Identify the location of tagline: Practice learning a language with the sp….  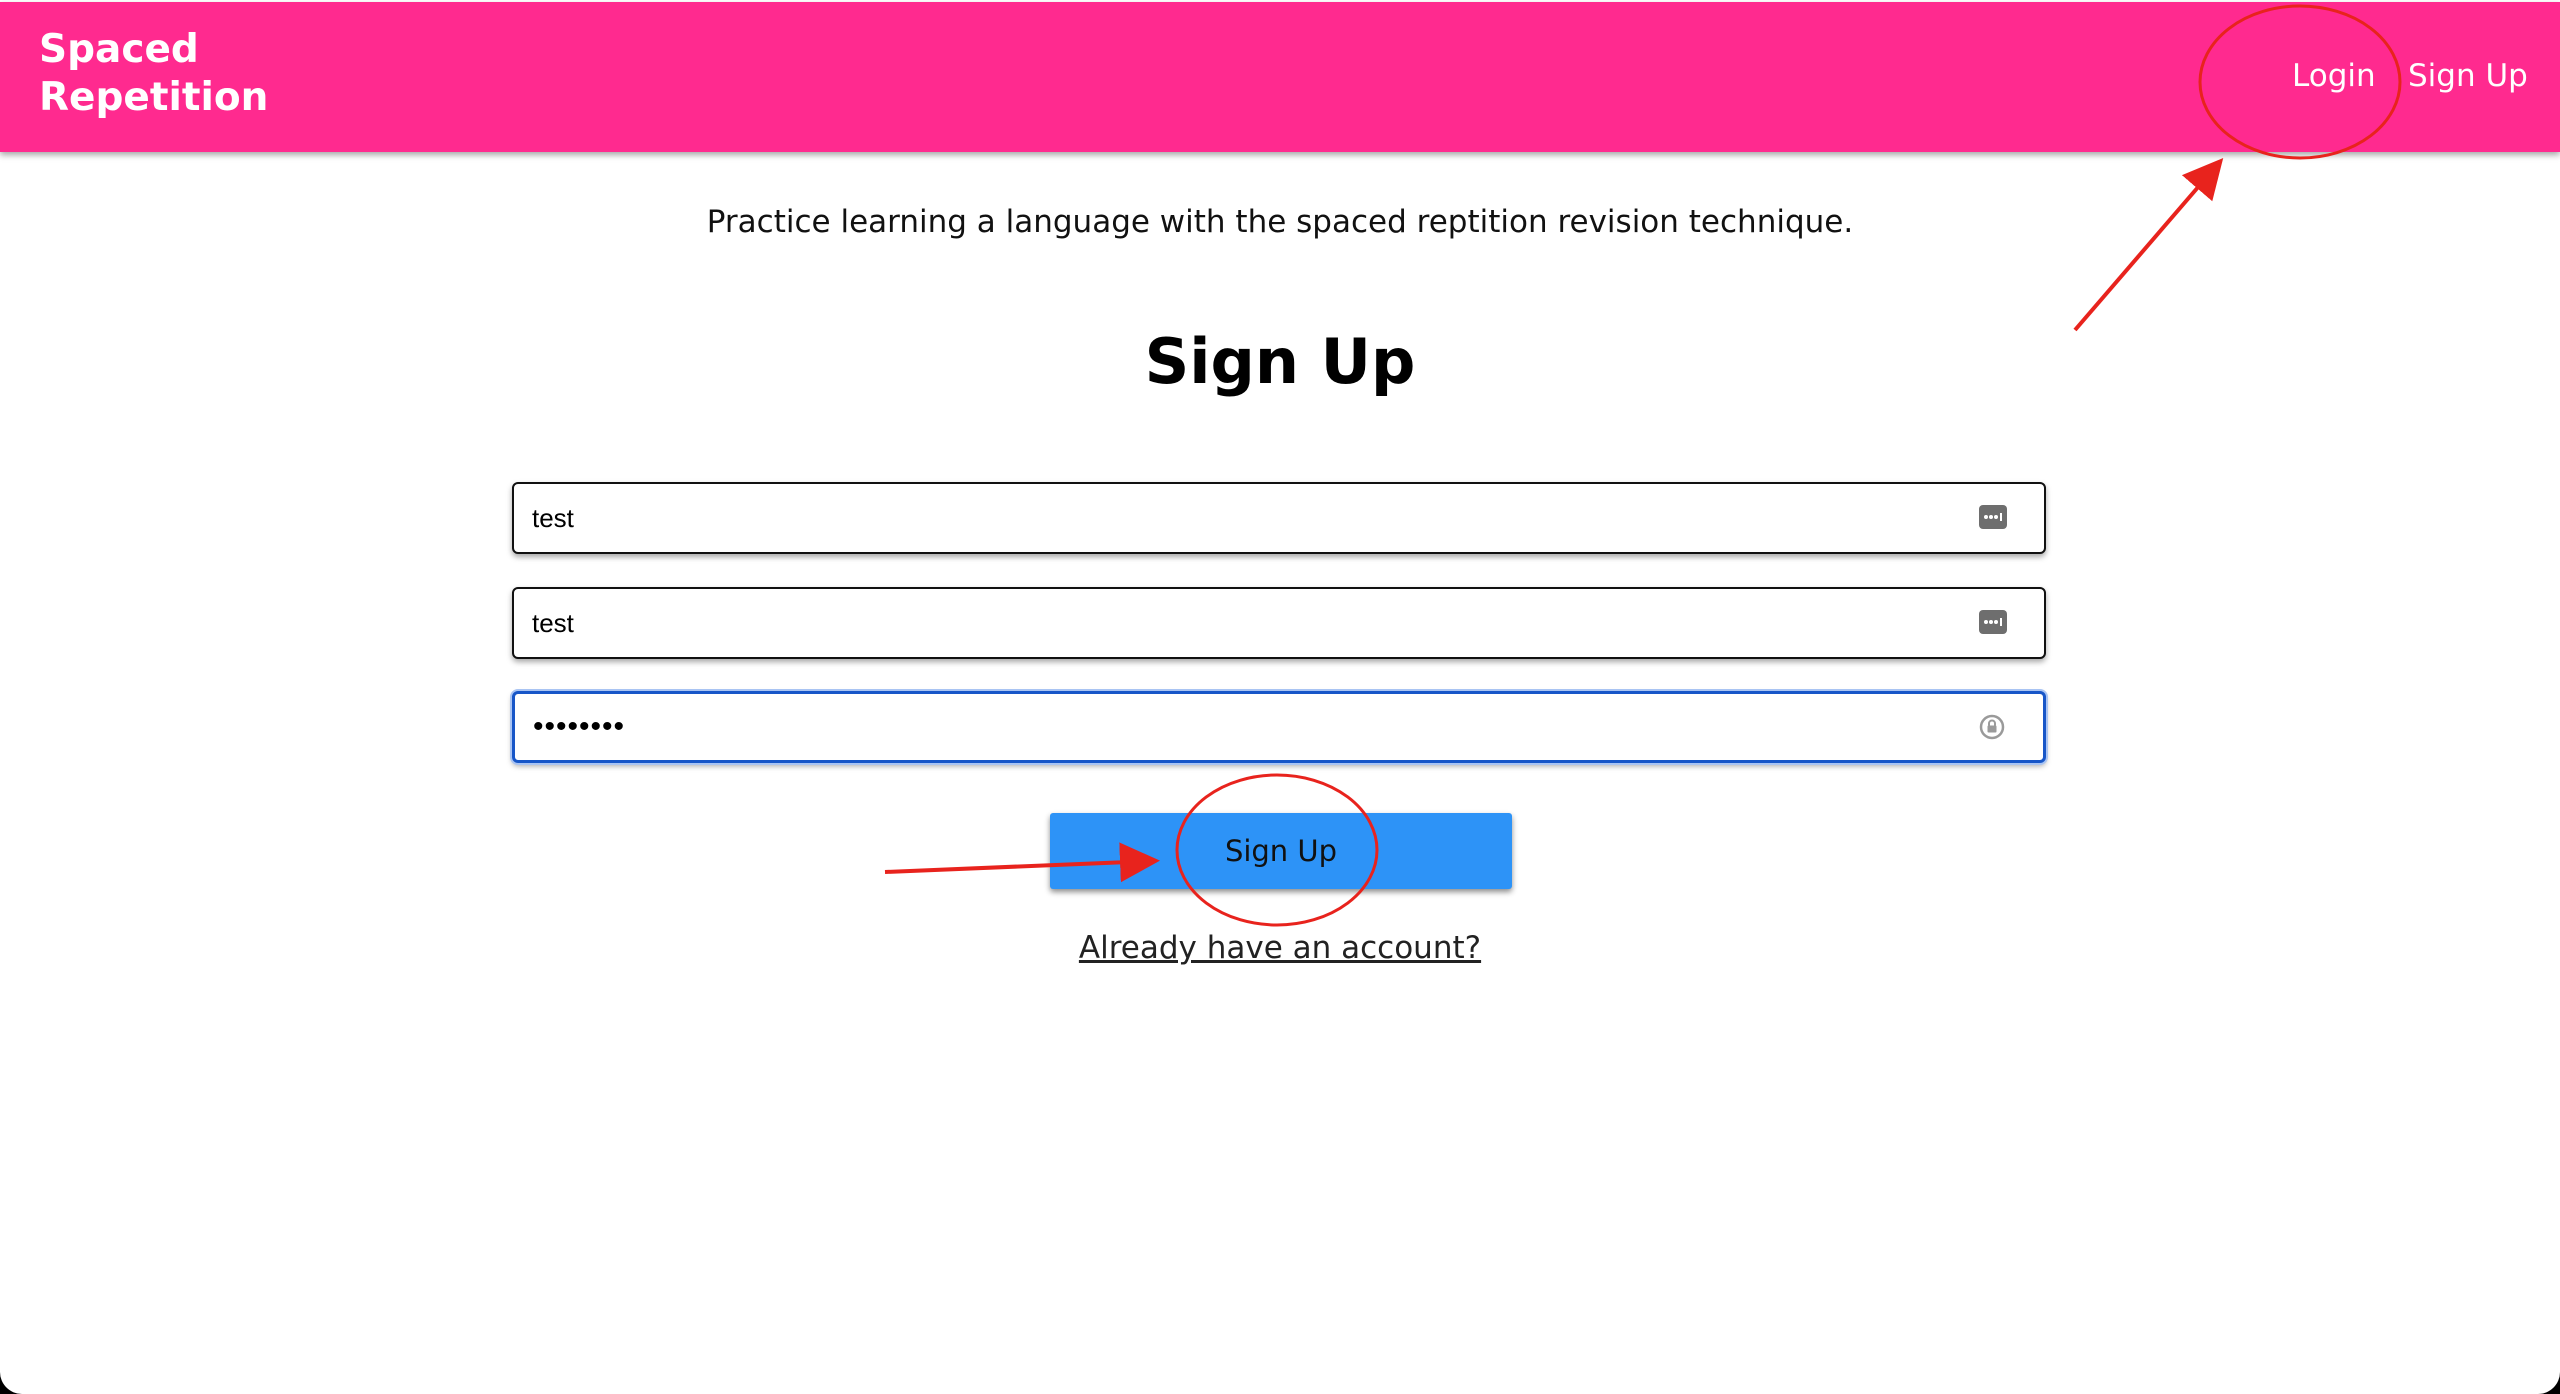
(1280, 222).